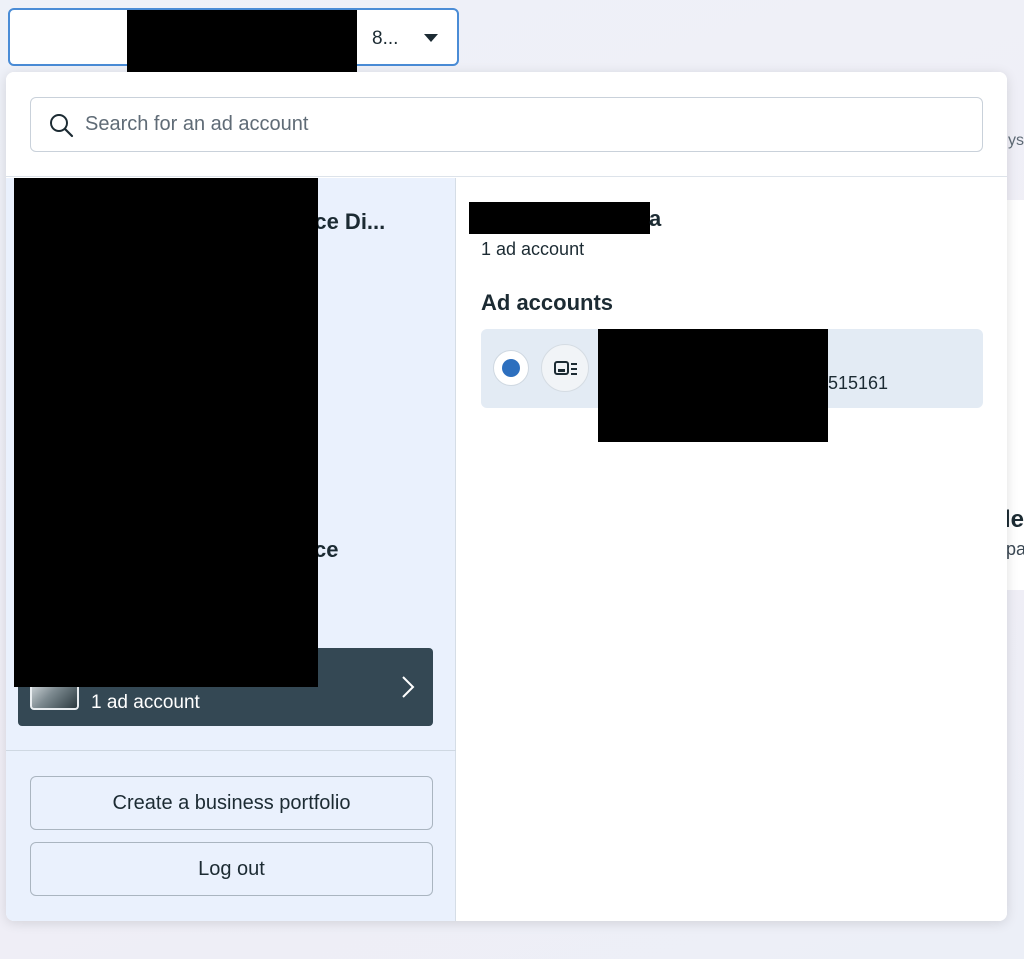 This screenshot has width=1024, height=959. I want to click on ad-account-id: 515161, so click(858, 383).